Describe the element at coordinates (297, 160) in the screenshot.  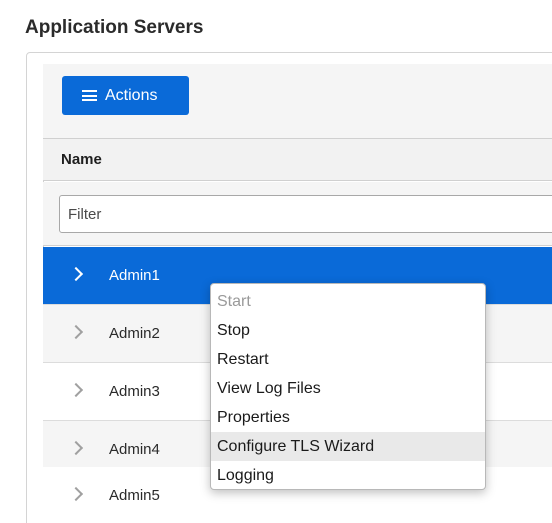
I see `column-header-row` at that location.